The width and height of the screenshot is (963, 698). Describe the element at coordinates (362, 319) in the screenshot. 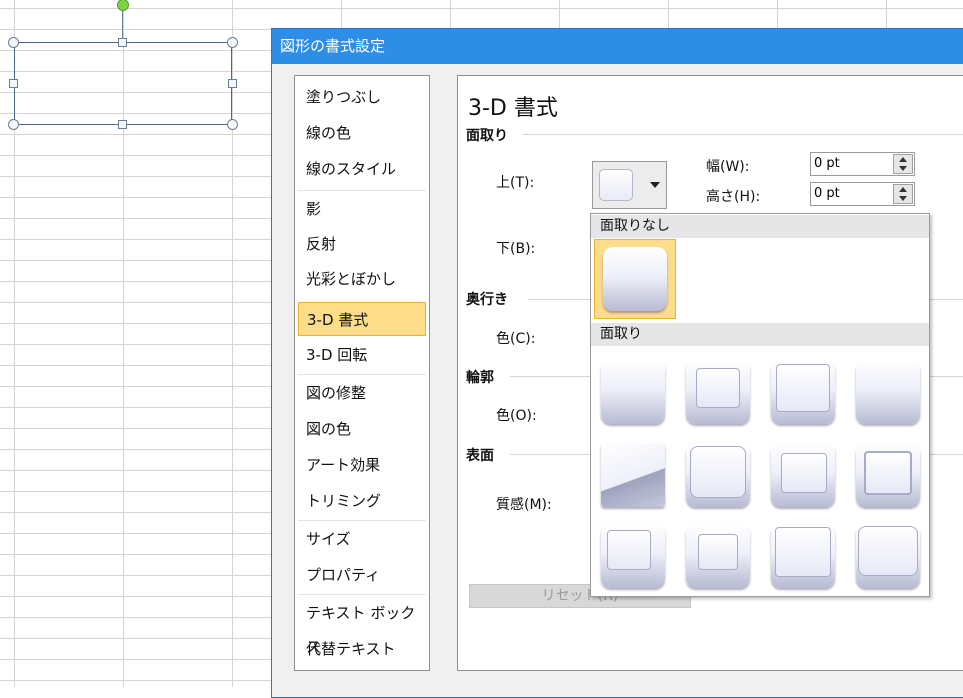

I see `nav-item-3d-format: 3-D 書式` at that location.